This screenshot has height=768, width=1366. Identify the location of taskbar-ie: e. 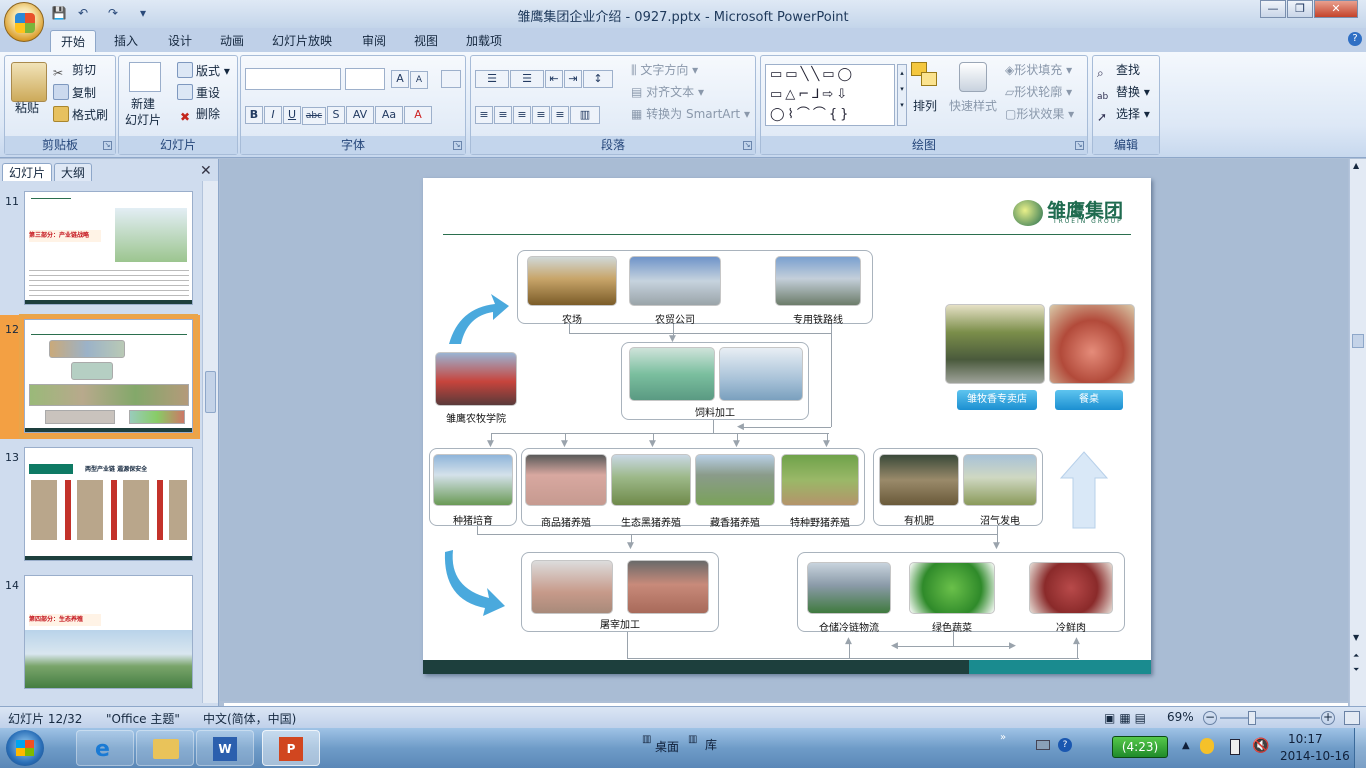
(105, 748).